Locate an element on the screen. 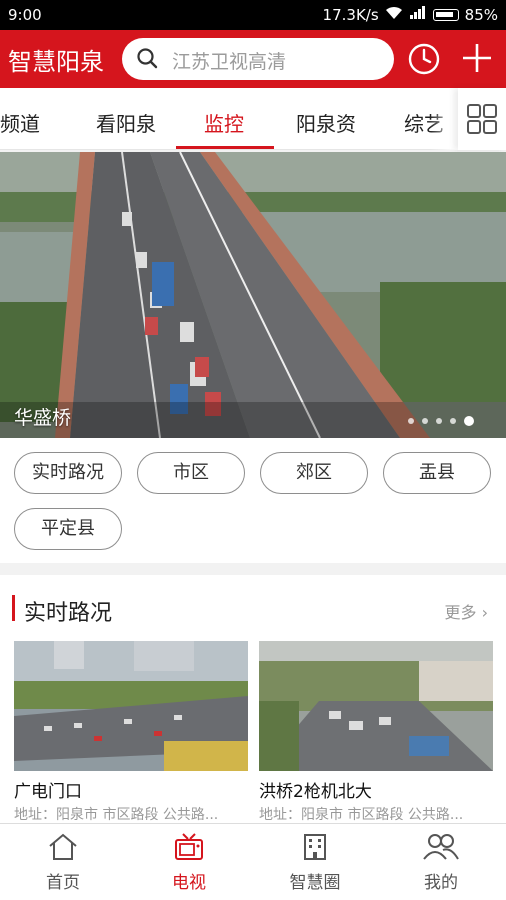  wifi-icon is located at coordinates (394, 15).